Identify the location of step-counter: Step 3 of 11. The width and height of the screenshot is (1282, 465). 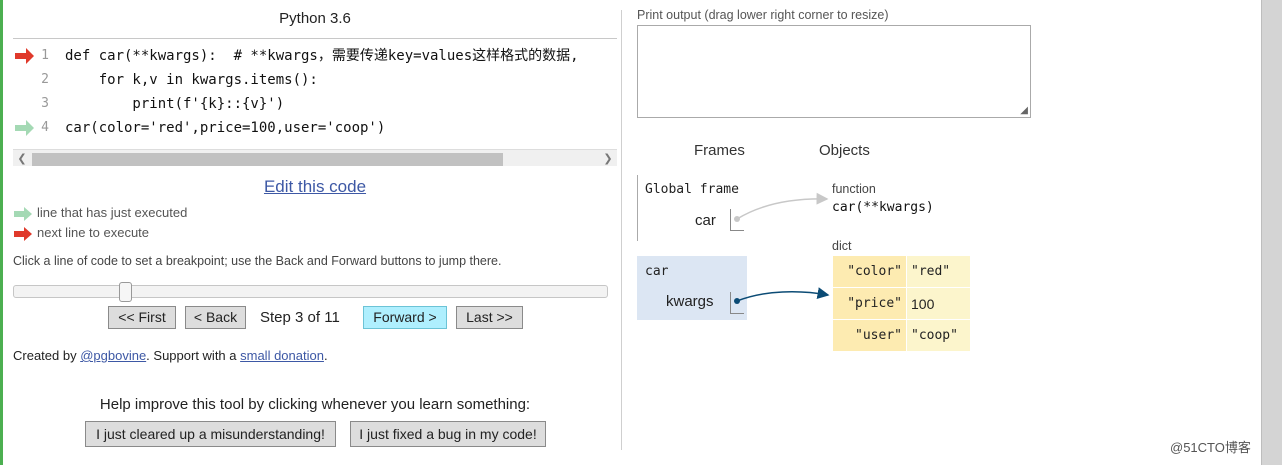
(300, 317).